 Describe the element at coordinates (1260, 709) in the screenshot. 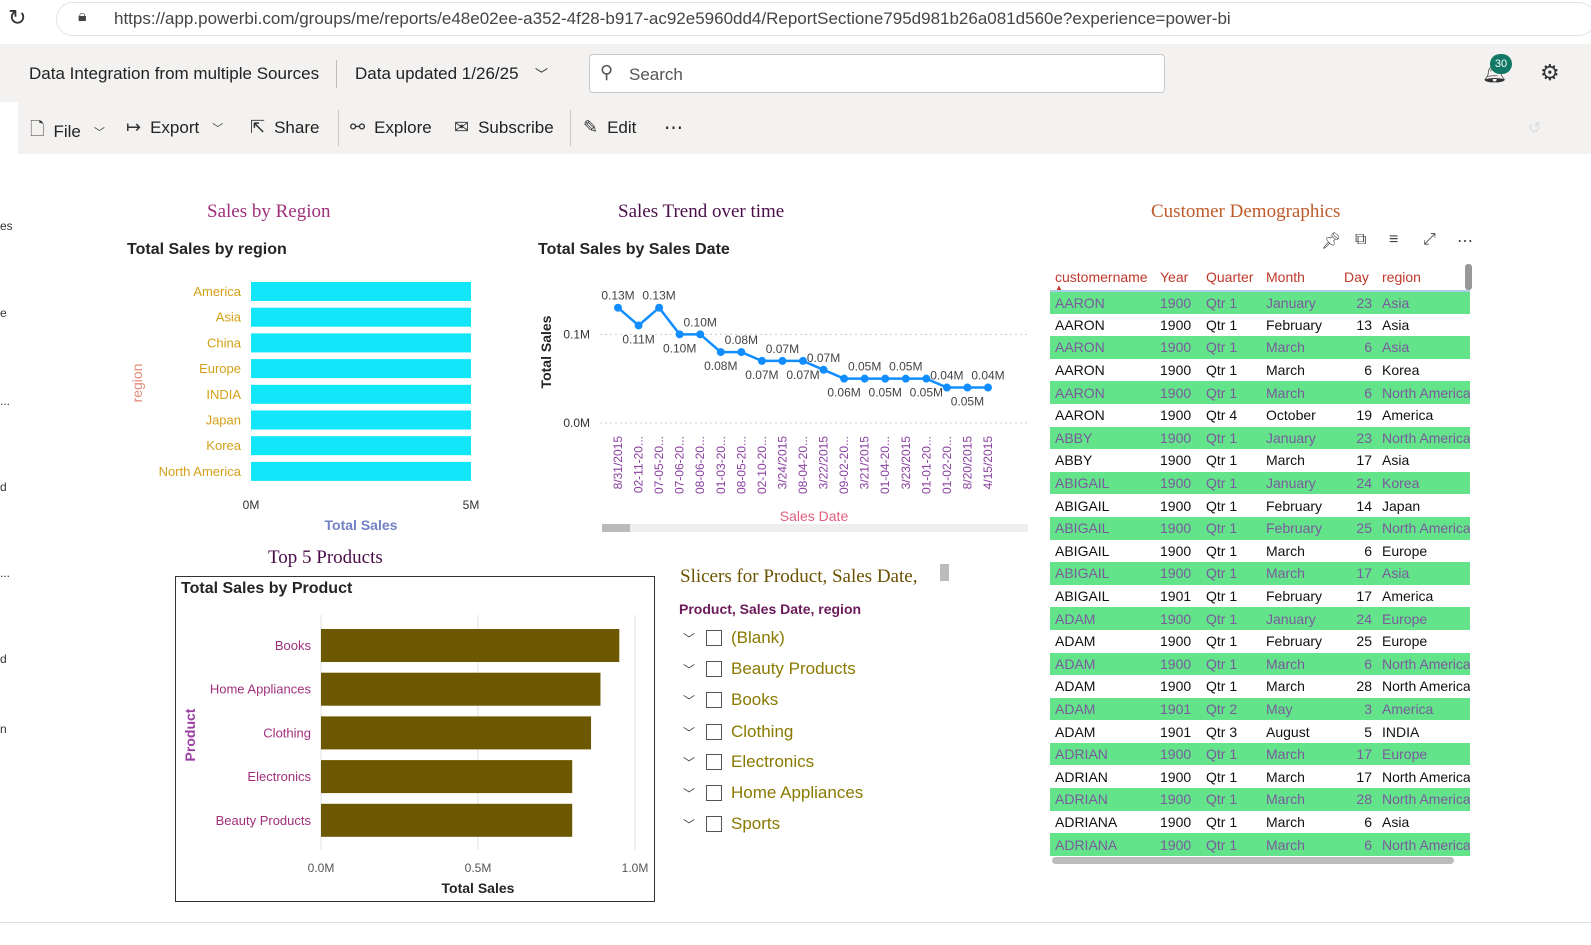

I see `table-row: ADAM 1901 Qtr 2 May 3 America` at that location.